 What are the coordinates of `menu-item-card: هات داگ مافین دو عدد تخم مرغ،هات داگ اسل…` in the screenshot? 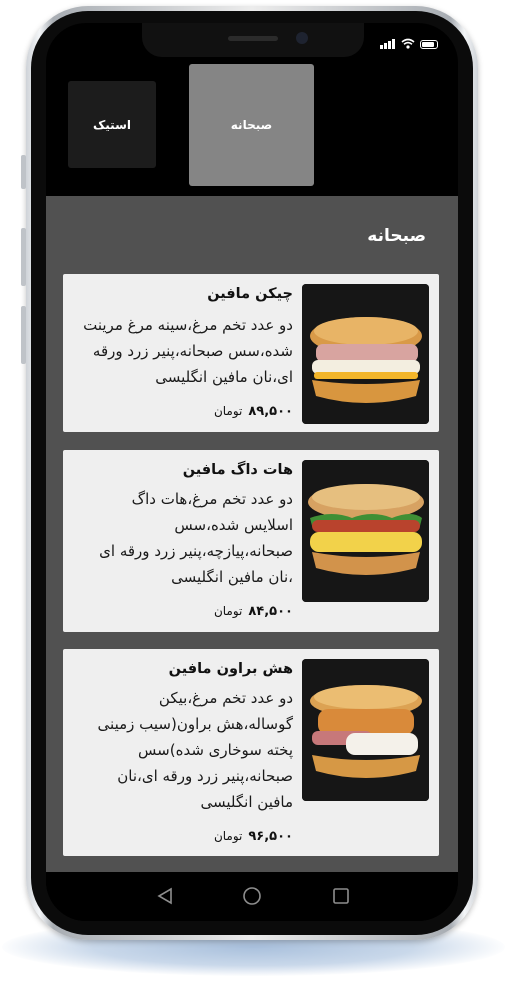 It's located at (251, 541).